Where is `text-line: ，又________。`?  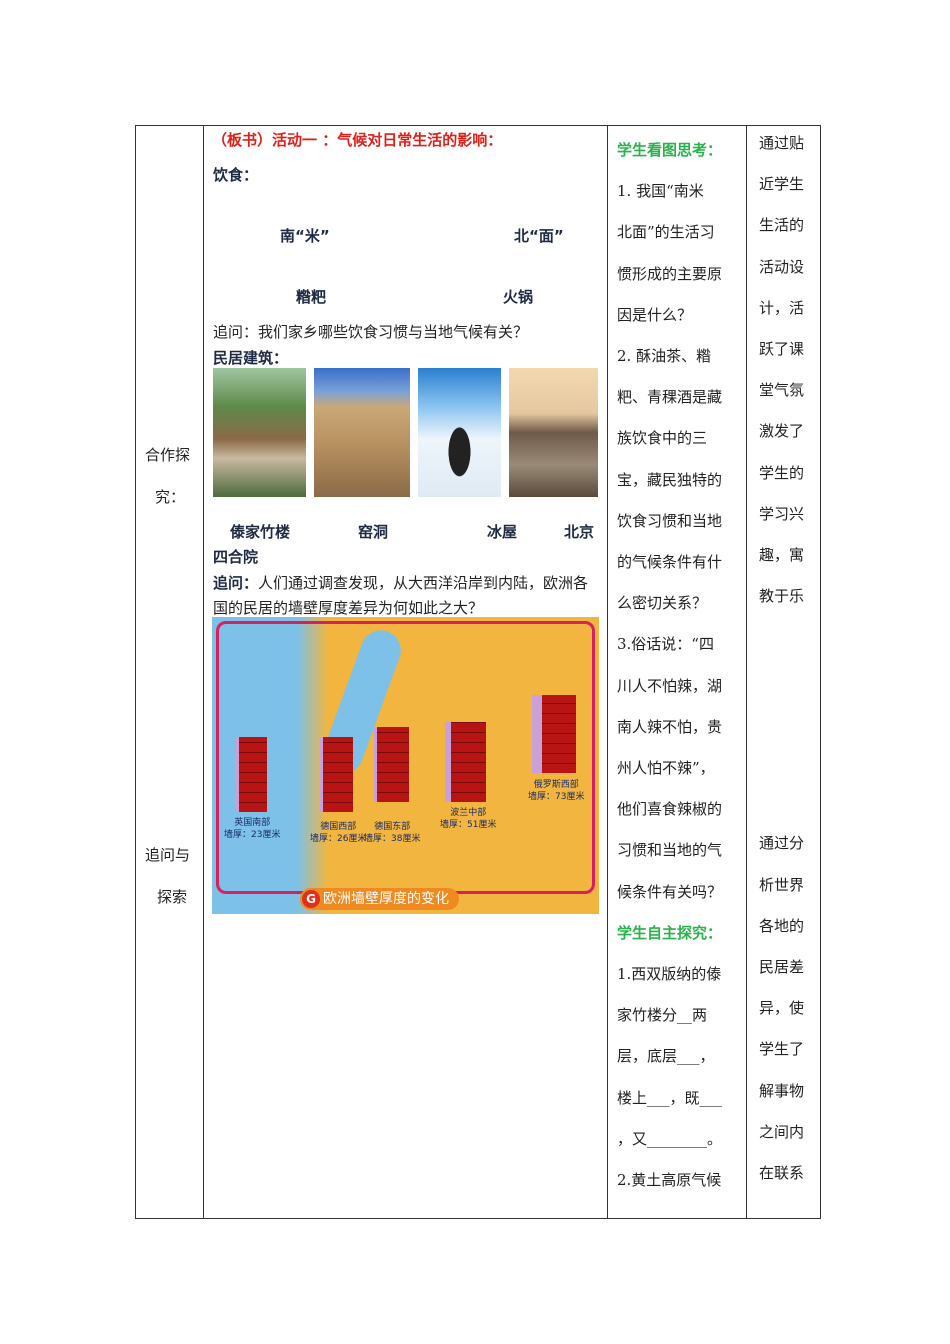 text-line: ，又________。 is located at coordinates (670, 1138).